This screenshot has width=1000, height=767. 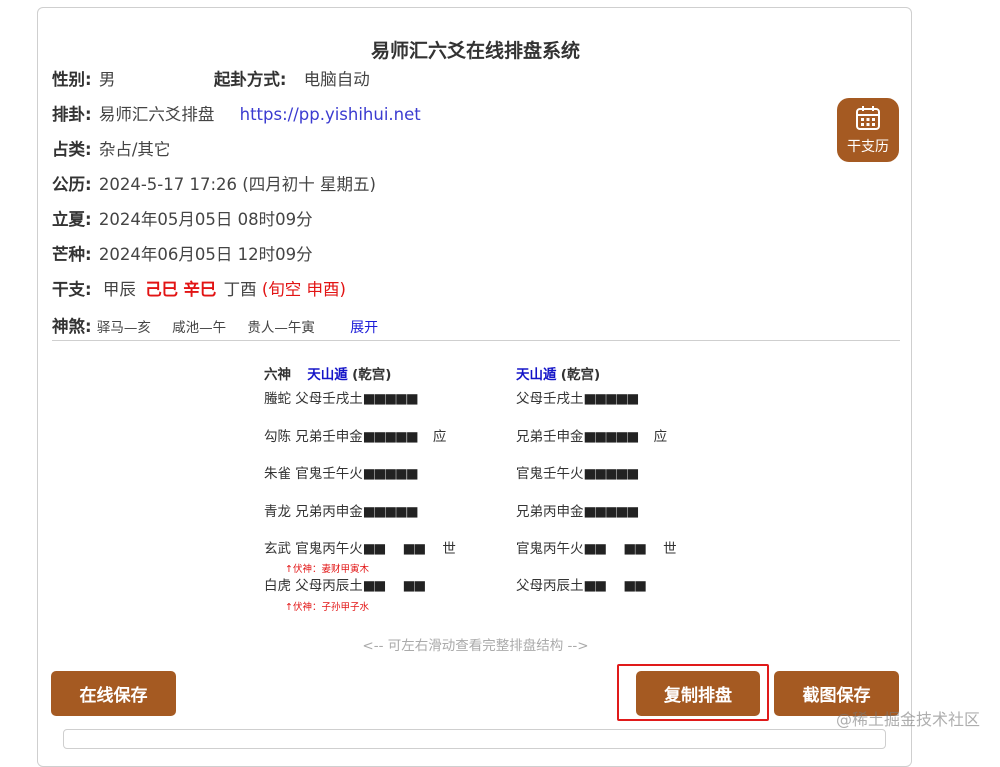 What do you see at coordinates (336, 79) in the screenshot?
I see `method-value: 电脑自动` at bounding box center [336, 79].